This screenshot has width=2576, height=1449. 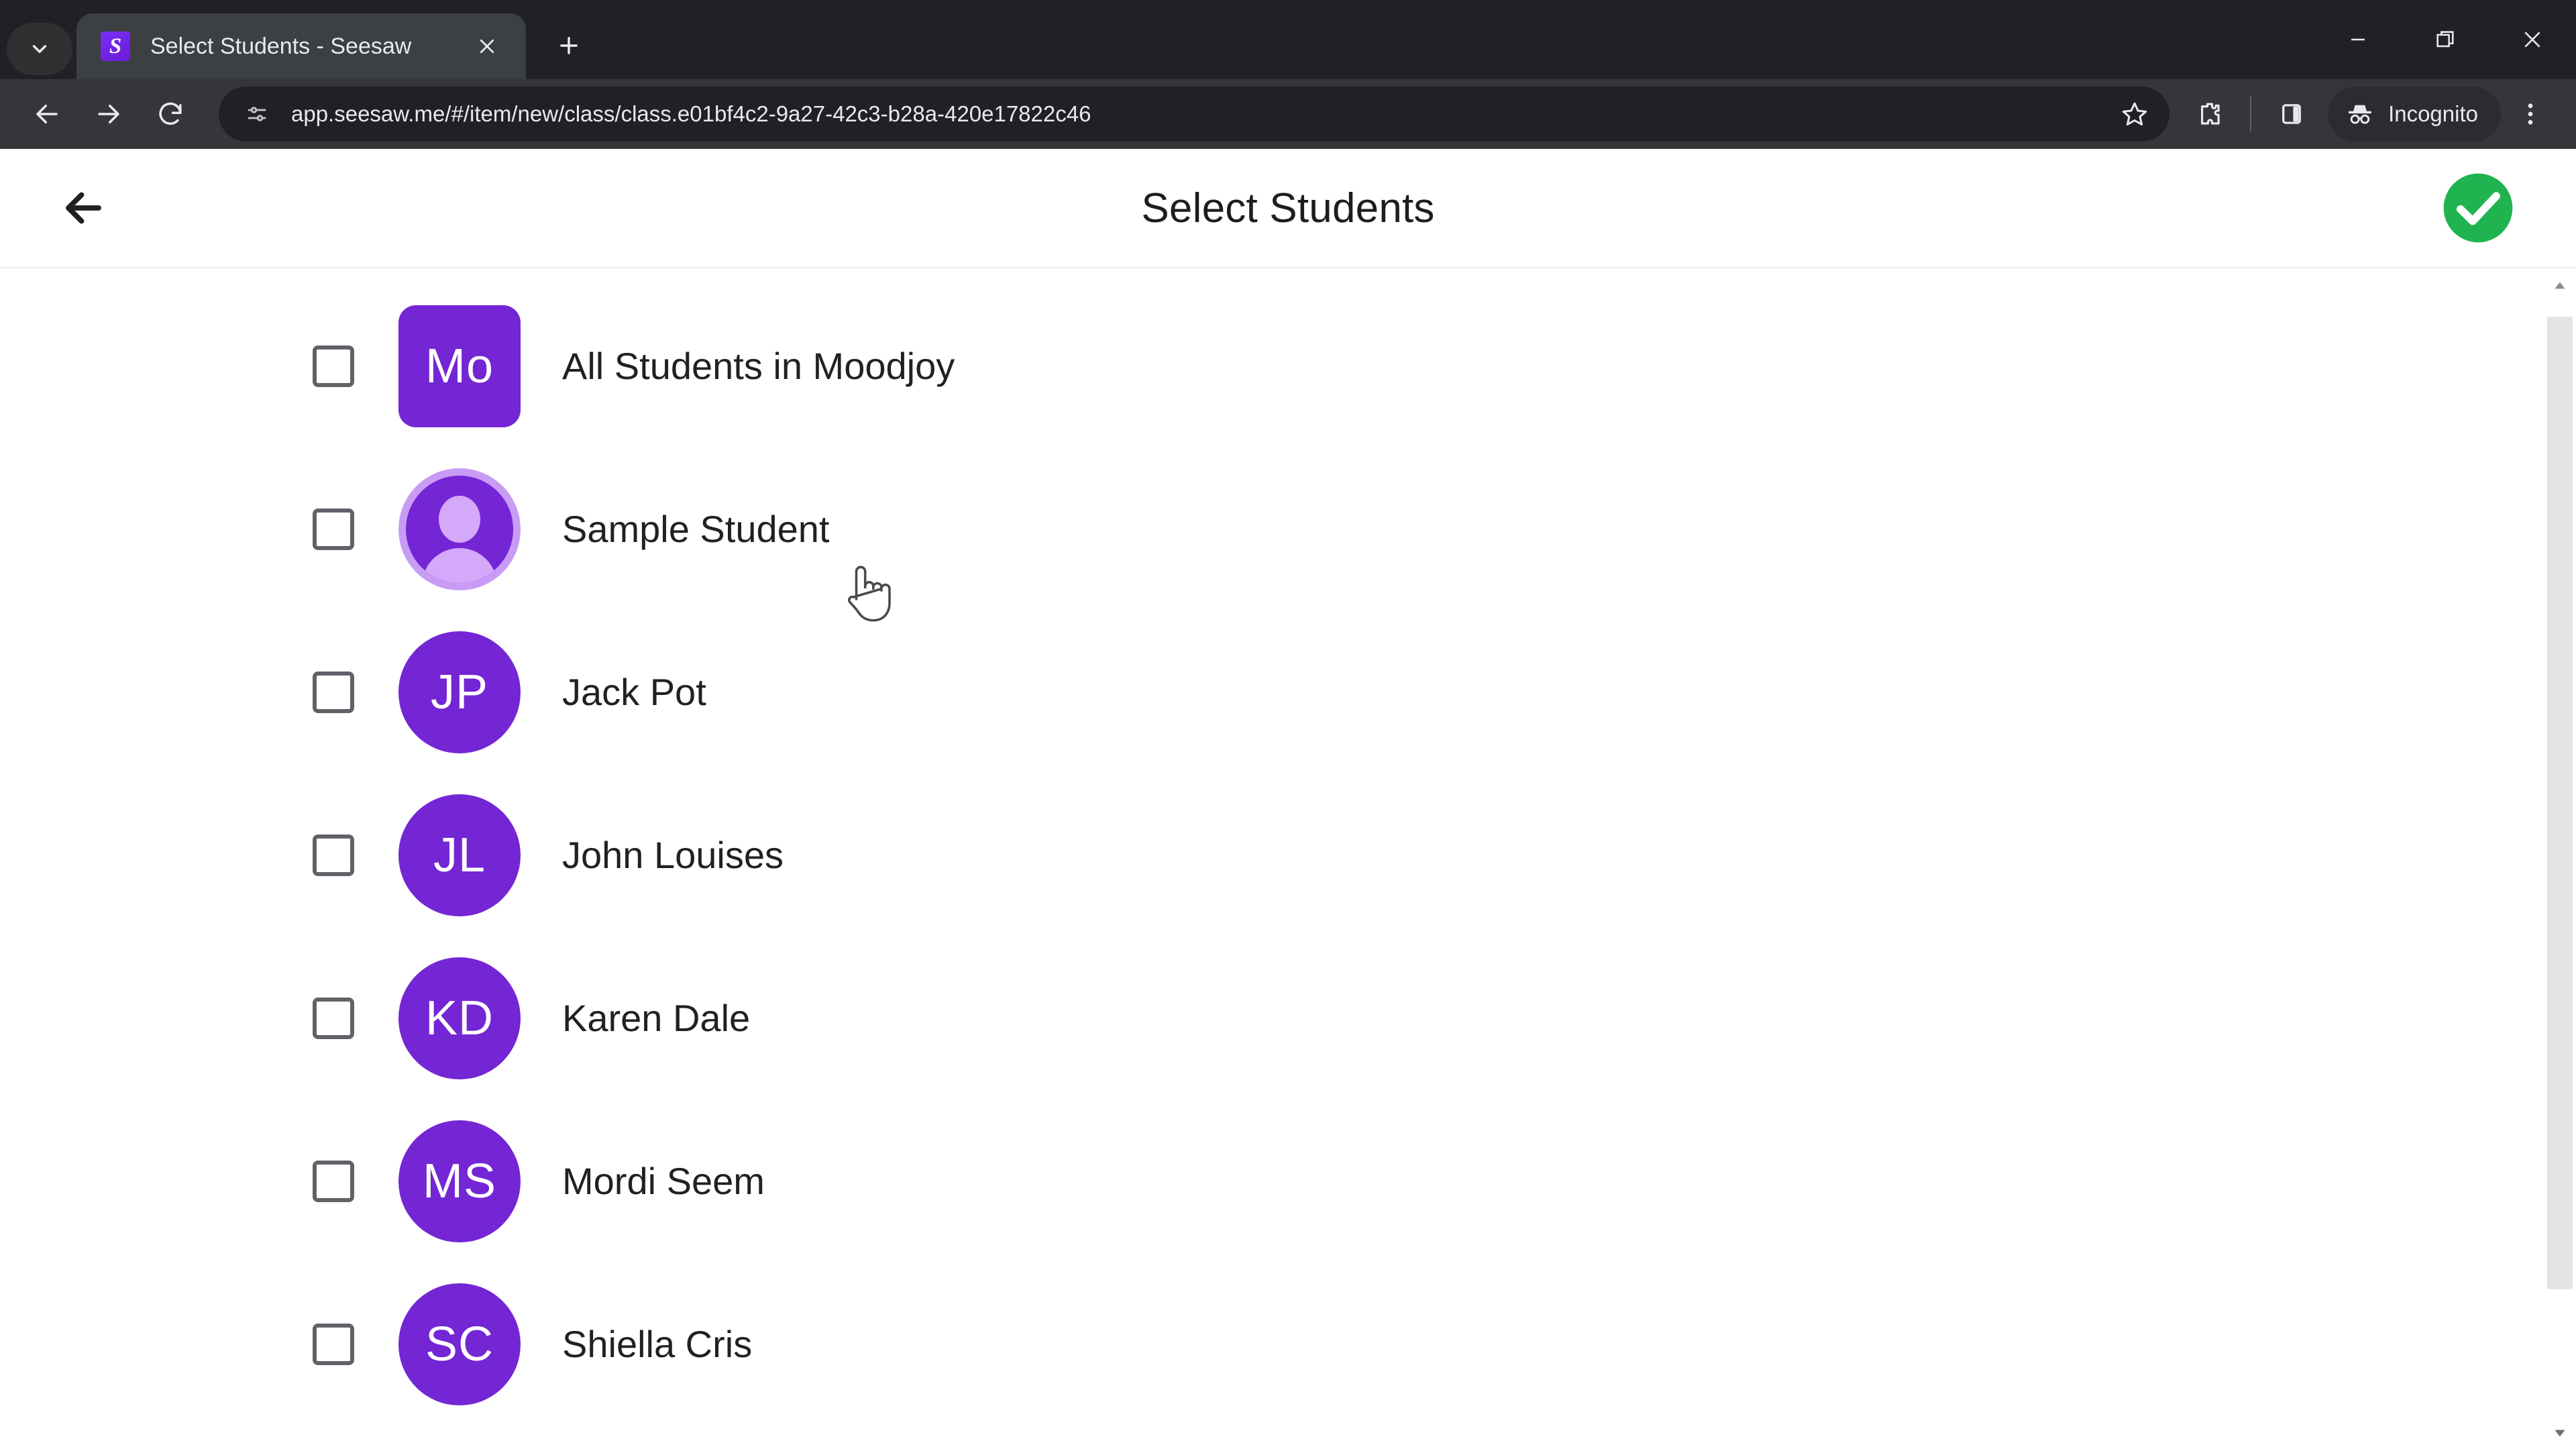 I want to click on scroll-down-arrow-icon, so click(x=2560, y=1433).